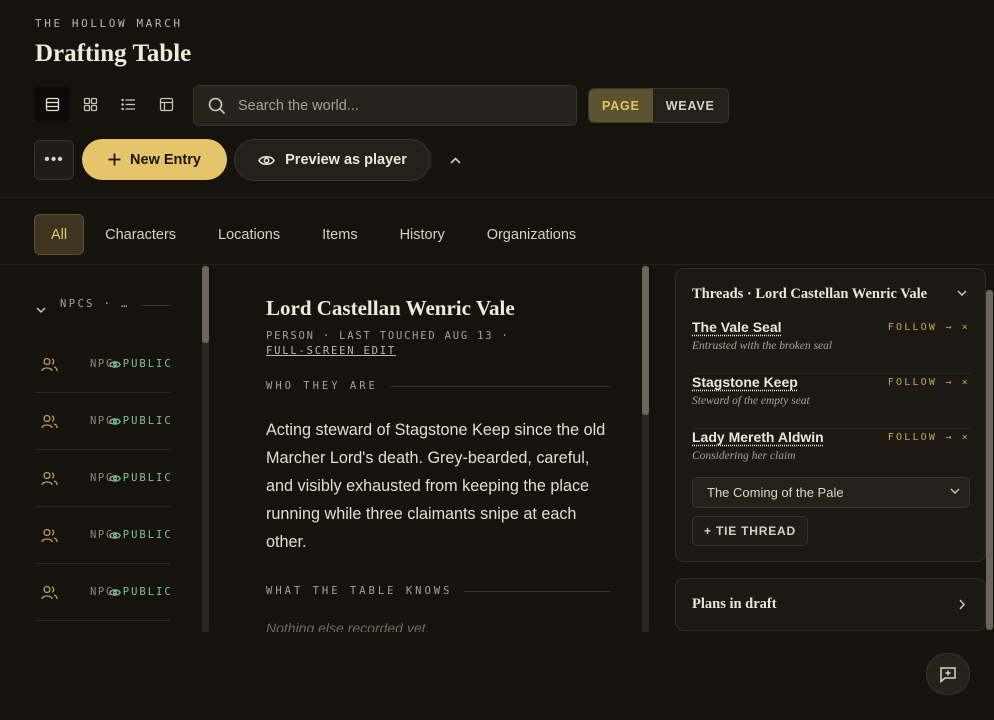 The image size is (994, 720). Describe the element at coordinates (422, 234) in the screenshot. I see `tab-history: History` at that location.